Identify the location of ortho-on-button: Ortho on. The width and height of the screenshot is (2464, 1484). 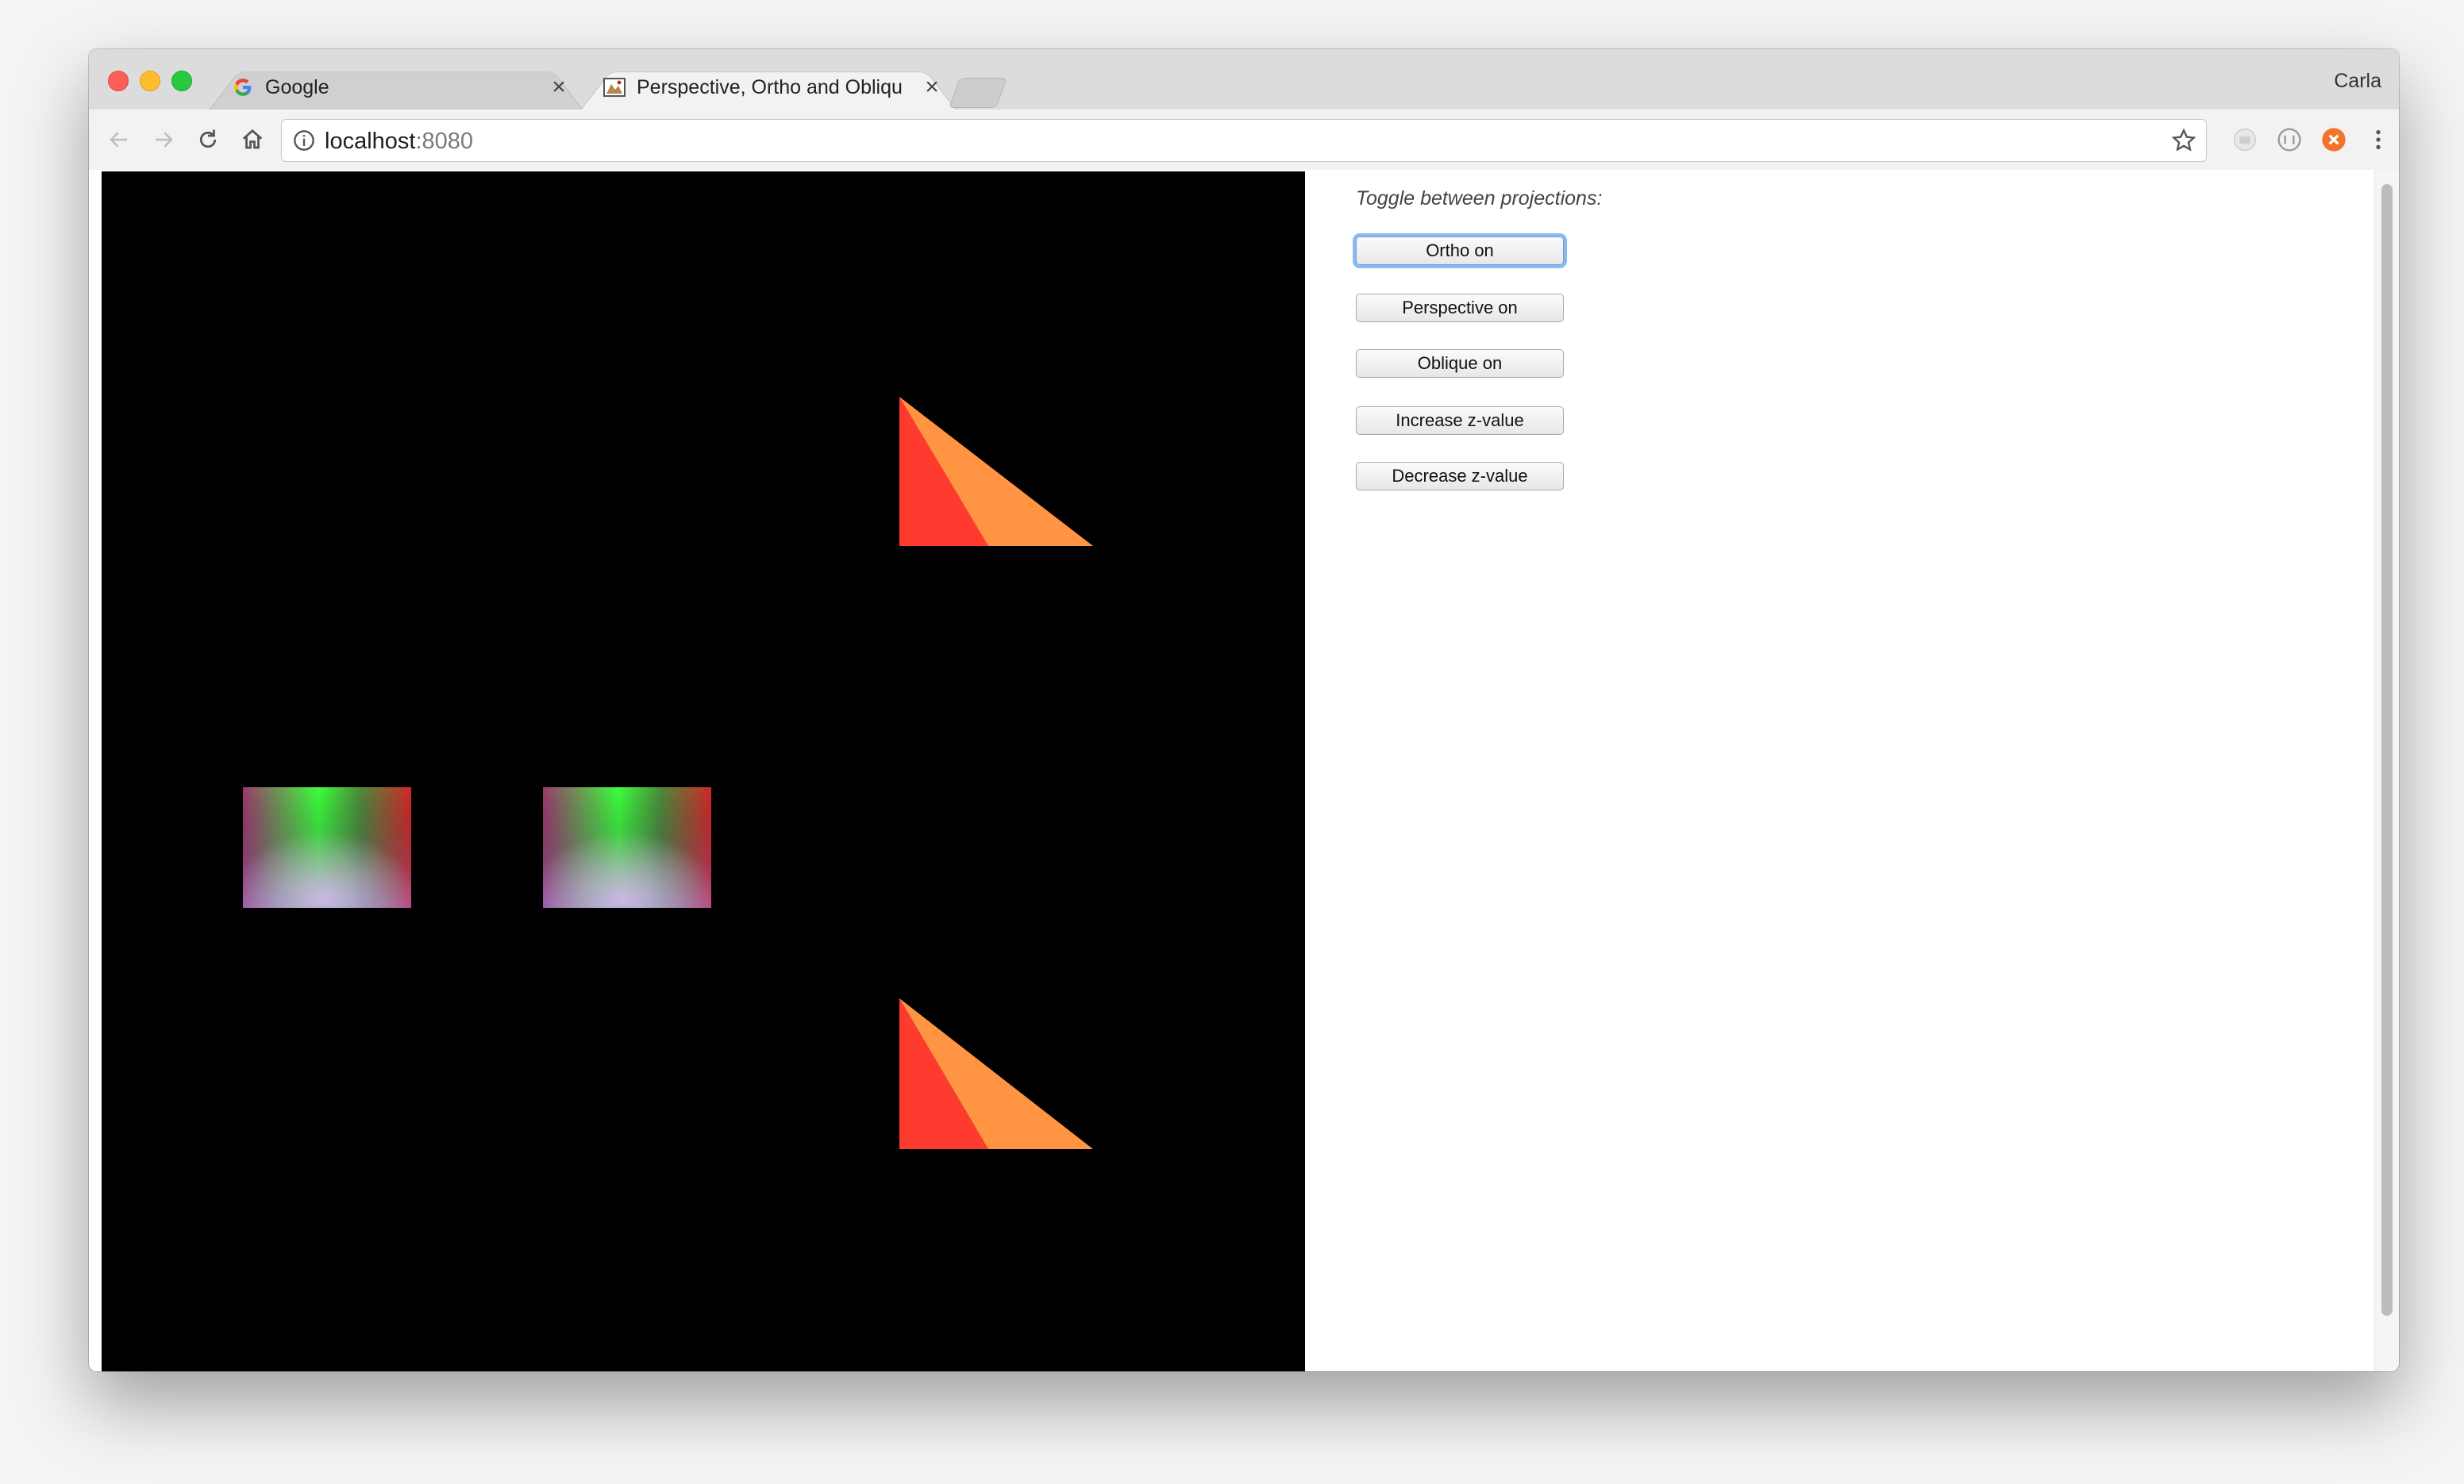
(1460, 250).